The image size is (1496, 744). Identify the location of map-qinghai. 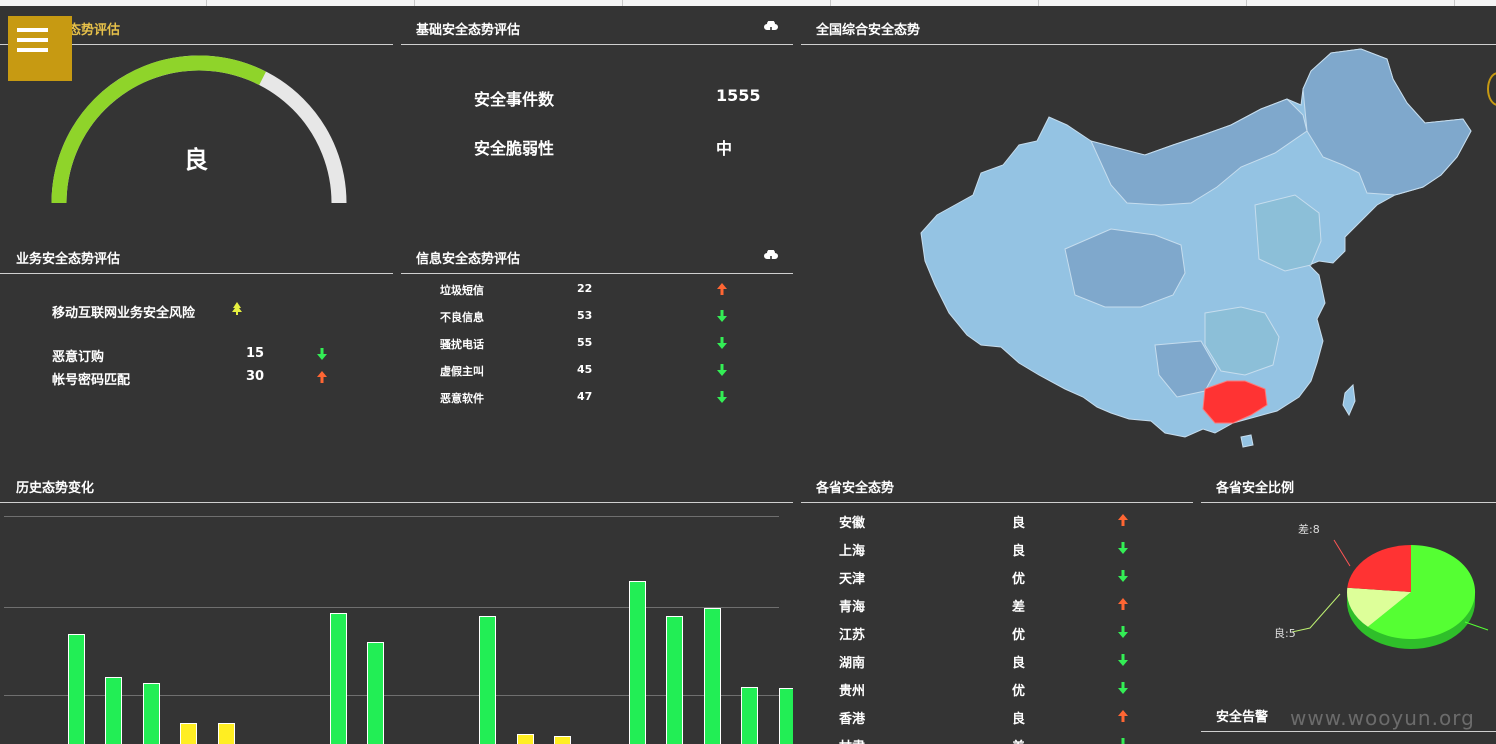
(1125, 268).